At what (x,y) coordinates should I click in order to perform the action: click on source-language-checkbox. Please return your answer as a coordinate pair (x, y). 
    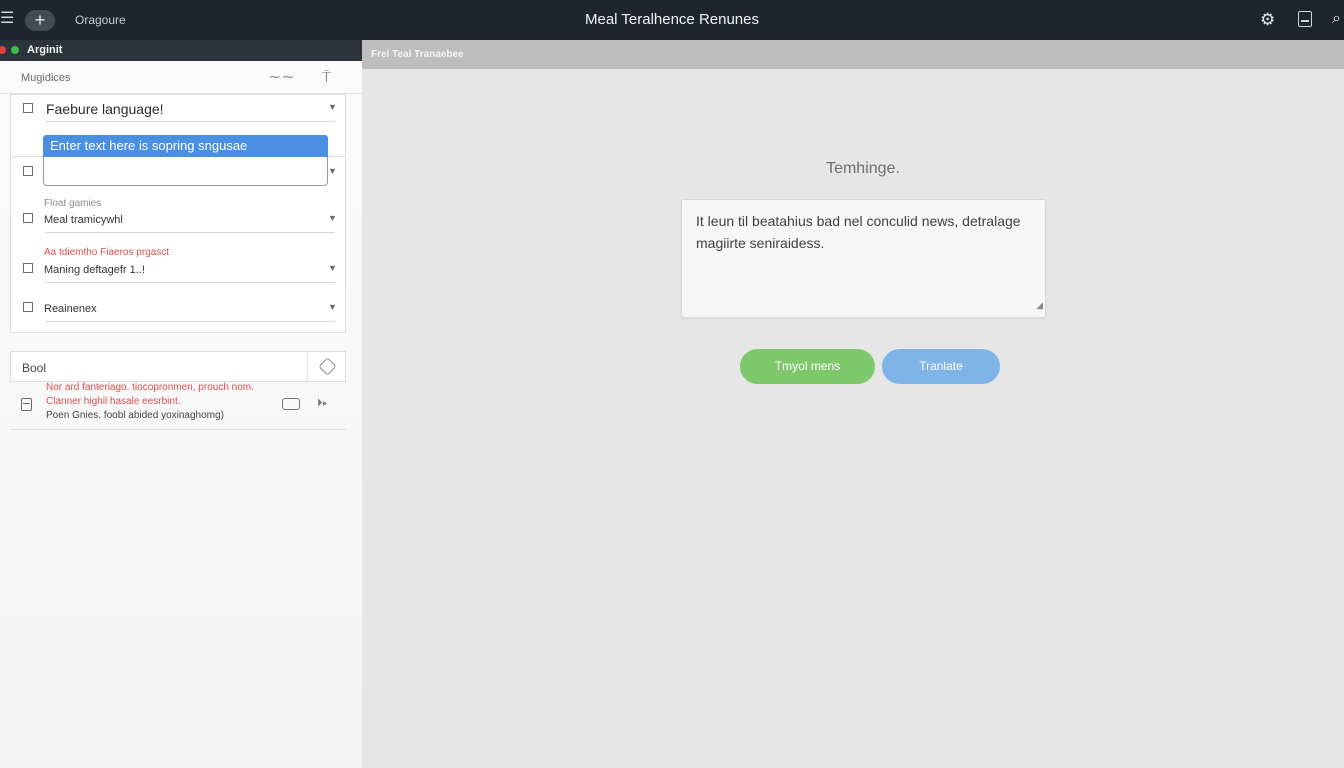
    Looking at the image, I should click on (28, 108).